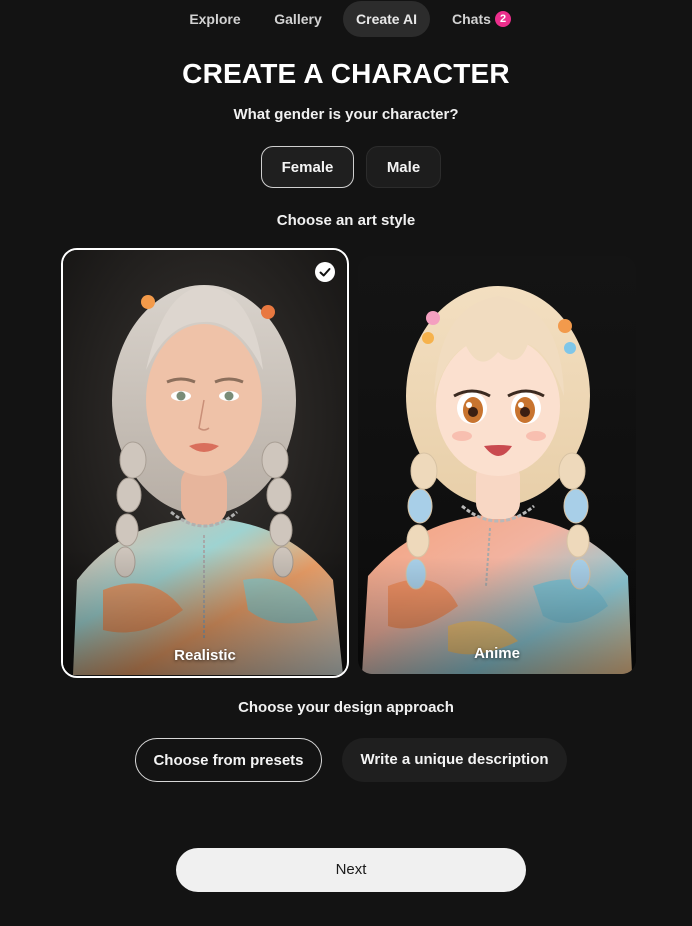  I want to click on selected-check-icon, so click(325, 272).